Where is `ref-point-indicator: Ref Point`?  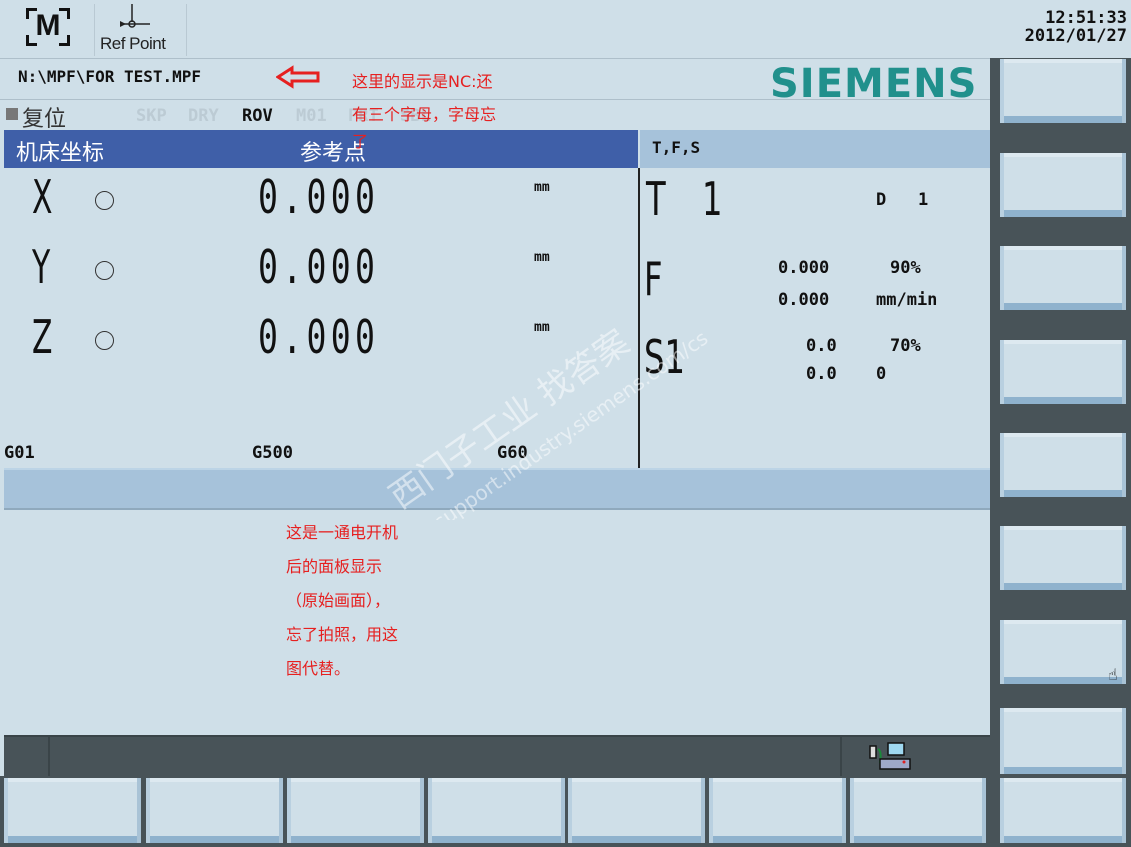 ref-point-indicator: Ref Point is located at coordinates (141, 30).